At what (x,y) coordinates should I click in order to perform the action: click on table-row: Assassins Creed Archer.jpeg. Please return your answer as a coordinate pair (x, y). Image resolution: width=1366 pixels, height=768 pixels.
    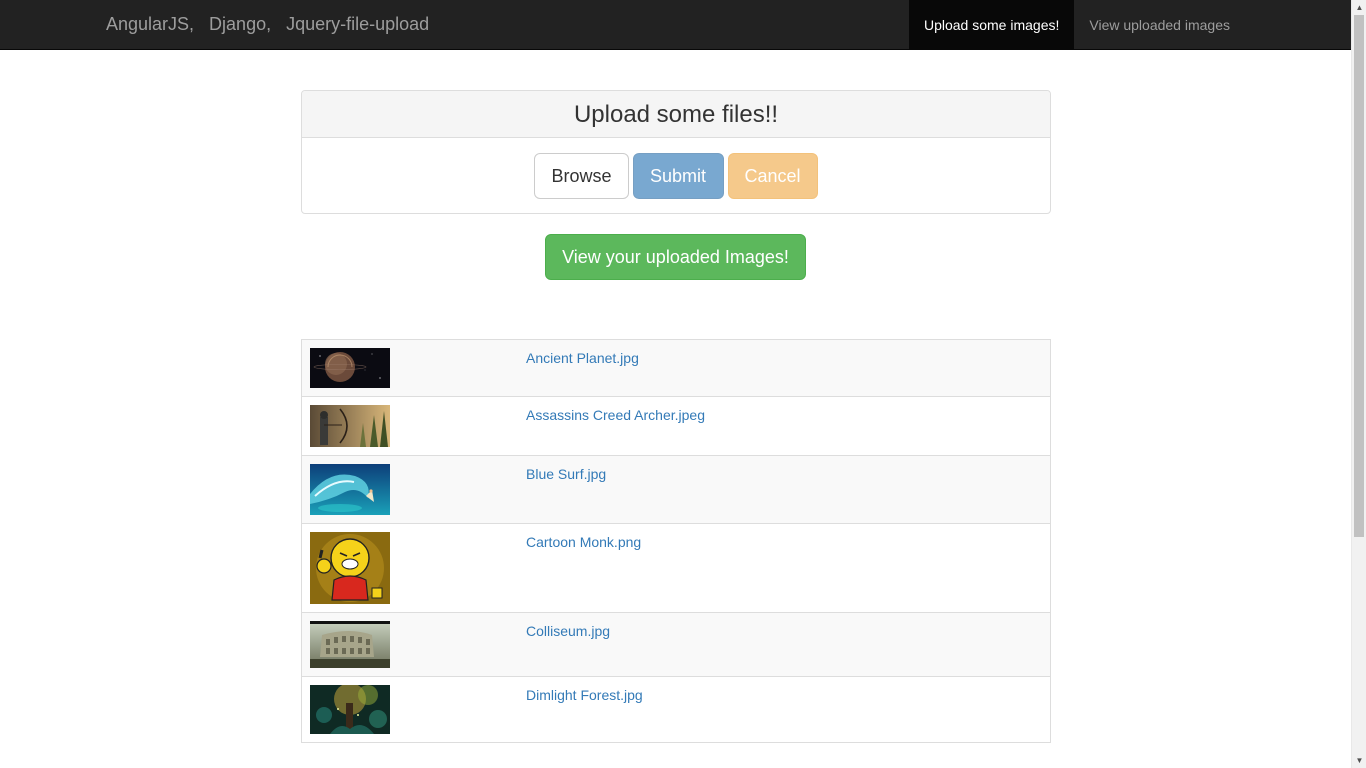
    Looking at the image, I should click on (676, 425).